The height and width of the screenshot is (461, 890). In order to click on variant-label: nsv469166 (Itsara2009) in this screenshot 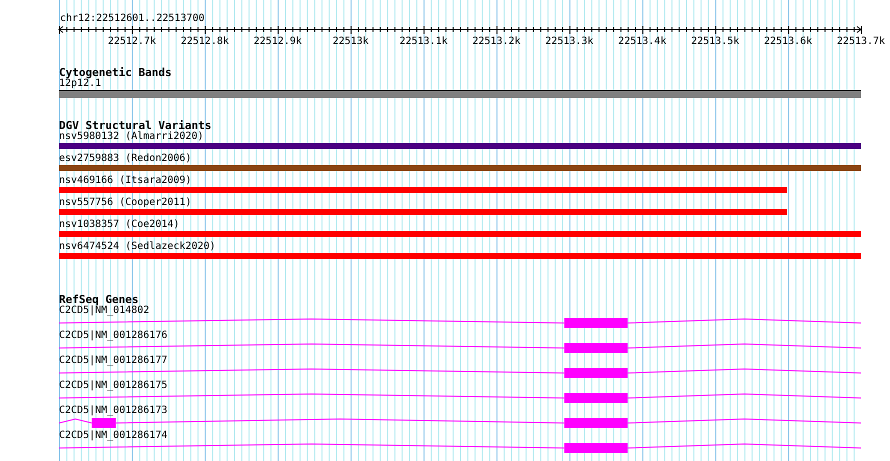, I will do `click(125, 180)`.